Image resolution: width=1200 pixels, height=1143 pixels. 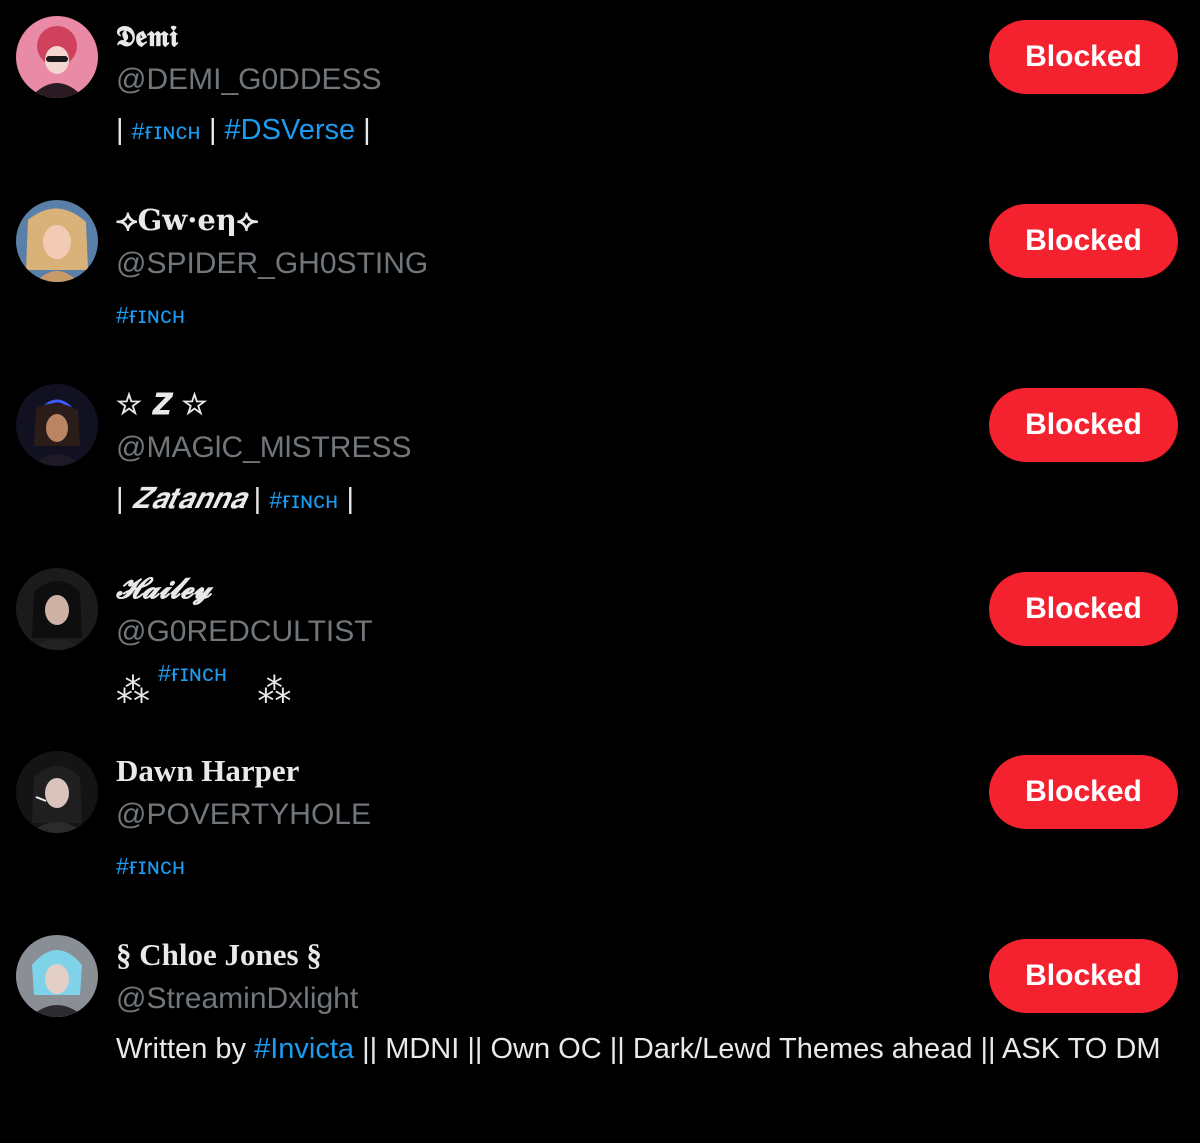 I want to click on display-name: 𝕯𝖊𝖒𝖎, so click(x=147, y=36).